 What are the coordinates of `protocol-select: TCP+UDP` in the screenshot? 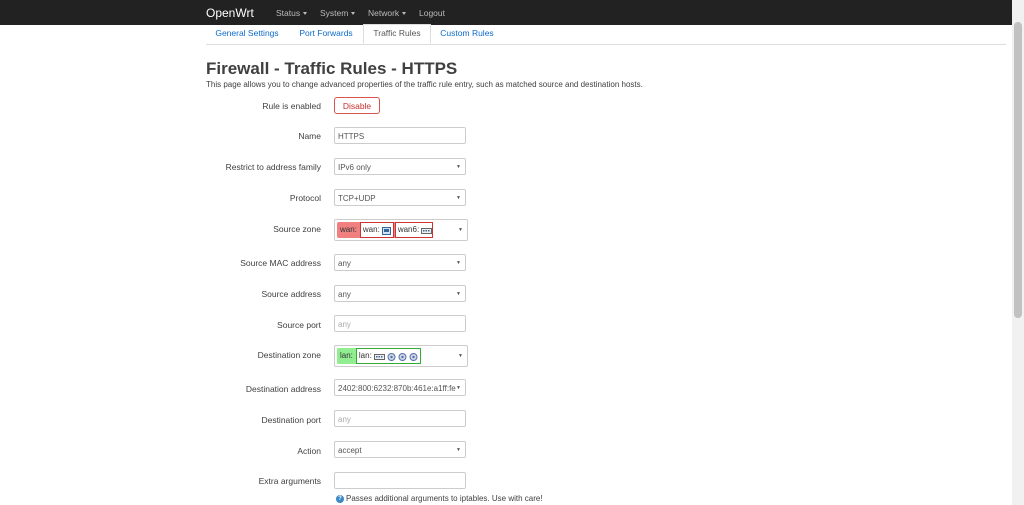 It's located at (400, 198).